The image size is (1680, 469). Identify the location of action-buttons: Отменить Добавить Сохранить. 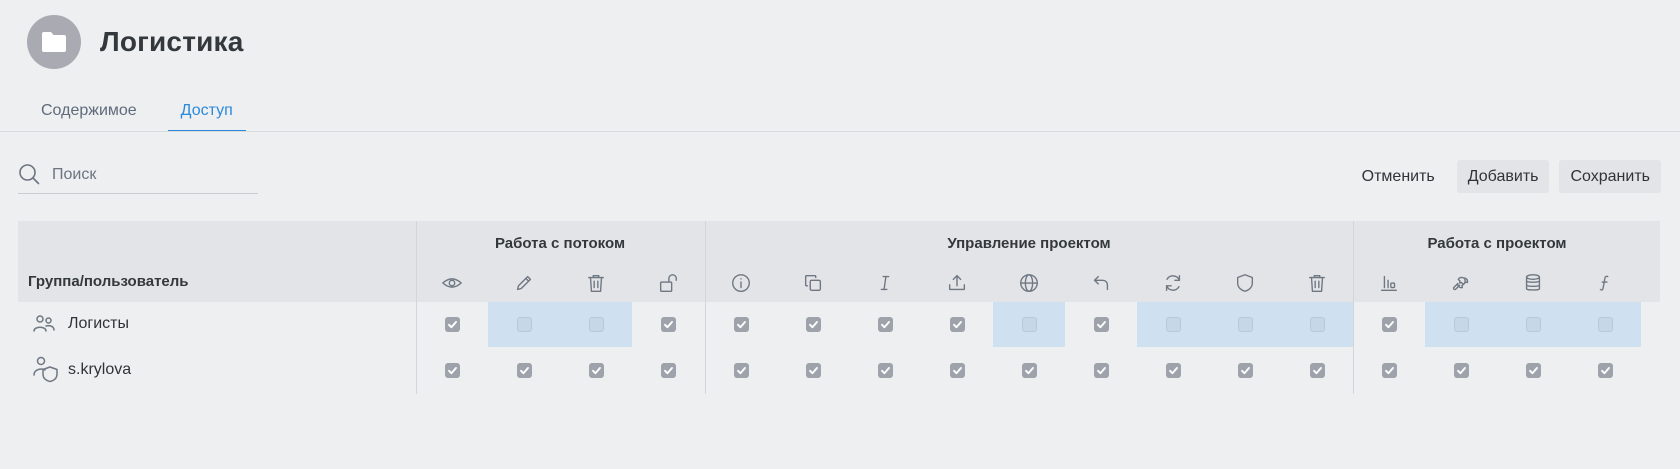
(1505, 176).